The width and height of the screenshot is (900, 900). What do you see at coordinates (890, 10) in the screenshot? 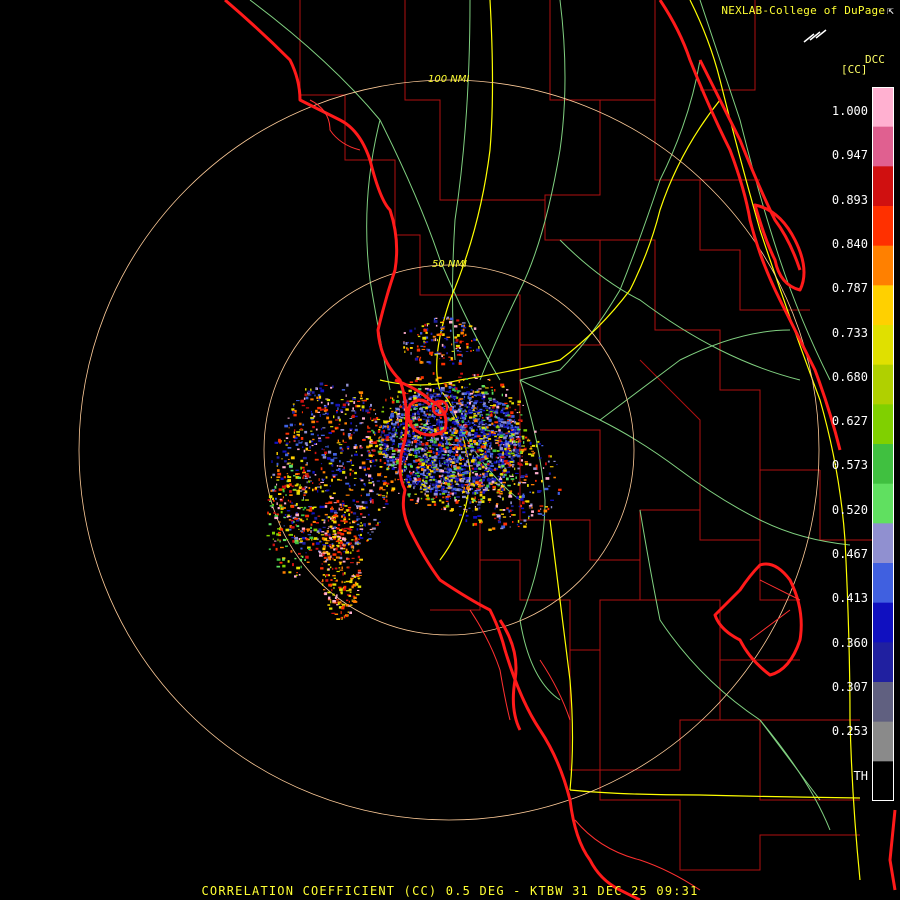
I see `cursor-icon: ⇱` at bounding box center [890, 10].